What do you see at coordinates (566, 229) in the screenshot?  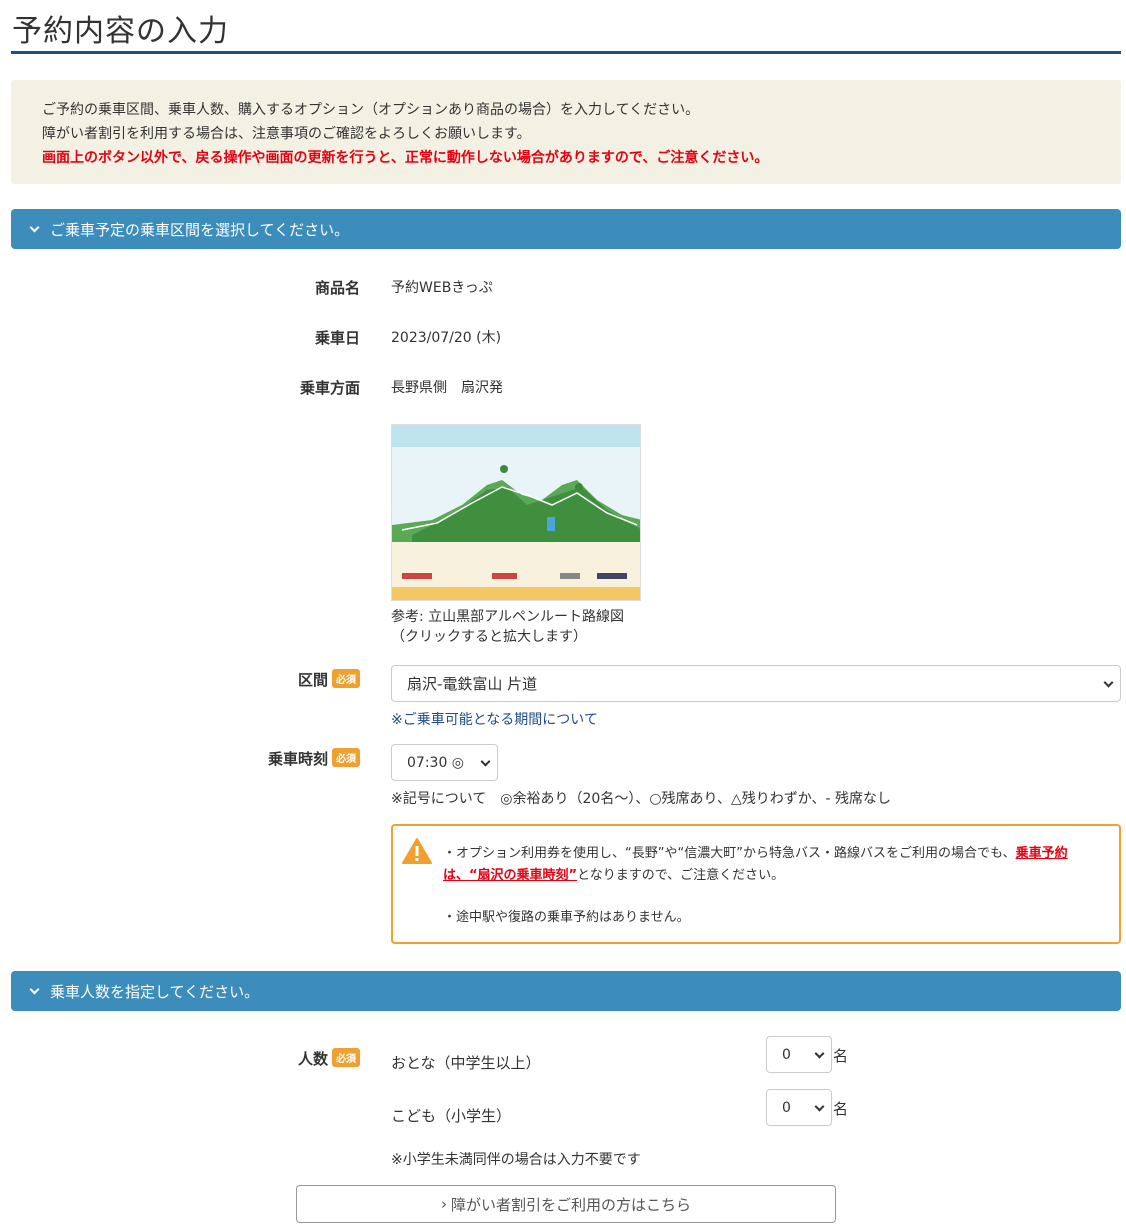 I see `section-header-route: ご乗車予定の乗車区間を選択してください。` at bounding box center [566, 229].